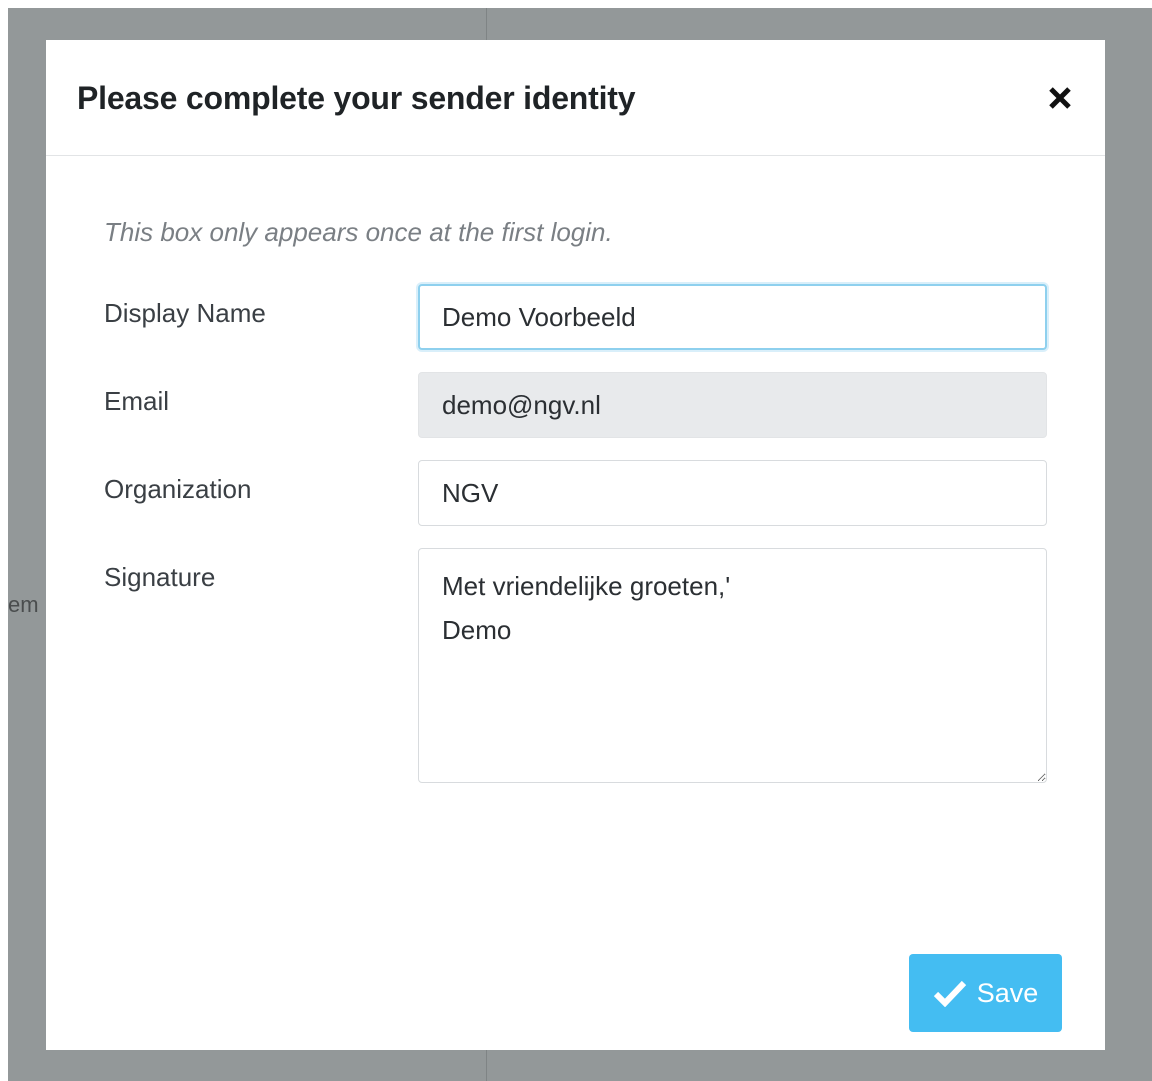 Image resolution: width=1152 pixels, height=1081 pixels. I want to click on signature-textarea: Met vriendelijke groeten,' Demo, so click(732, 665).